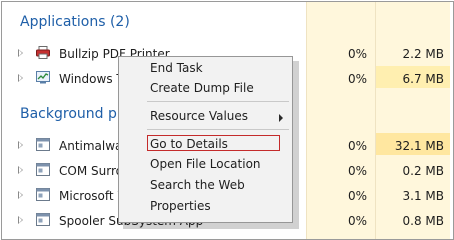 This screenshot has width=454, height=240. What do you see at coordinates (189, 144) in the screenshot?
I see `menu-item-go-to-details: Go to Details` at bounding box center [189, 144].